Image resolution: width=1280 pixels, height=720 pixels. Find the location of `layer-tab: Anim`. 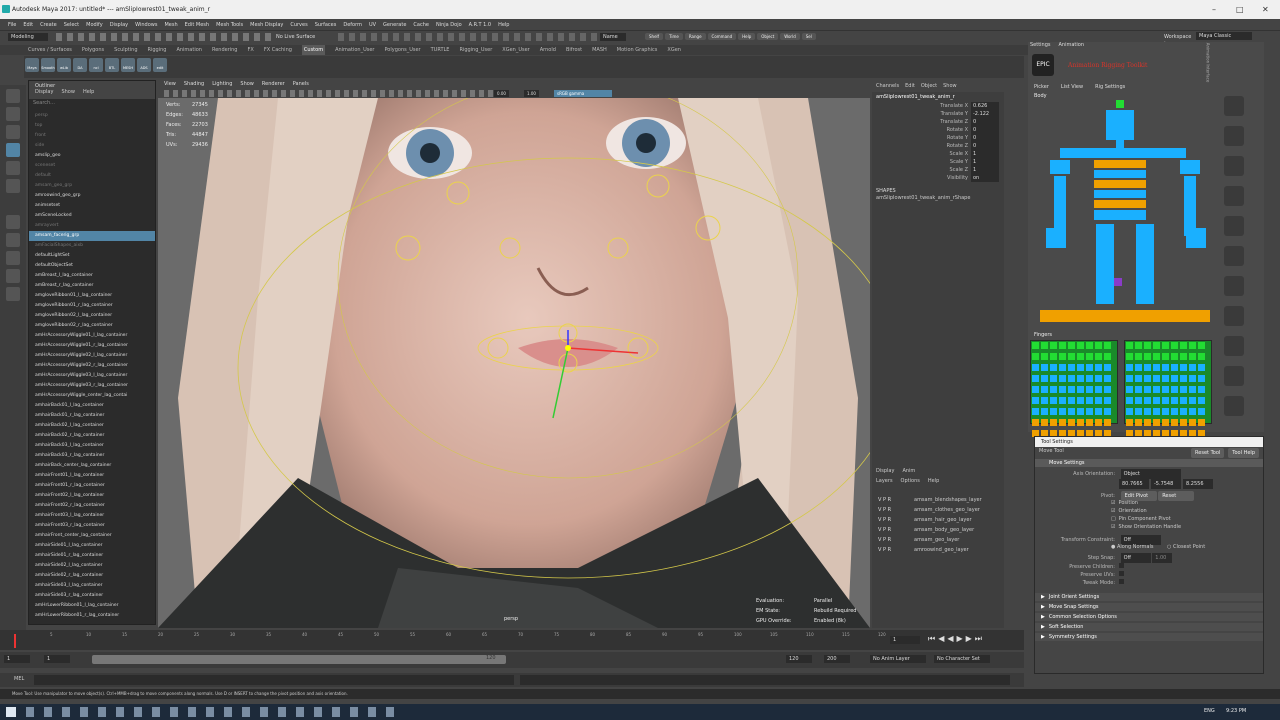

layer-tab: Anim is located at coordinates (908, 471).